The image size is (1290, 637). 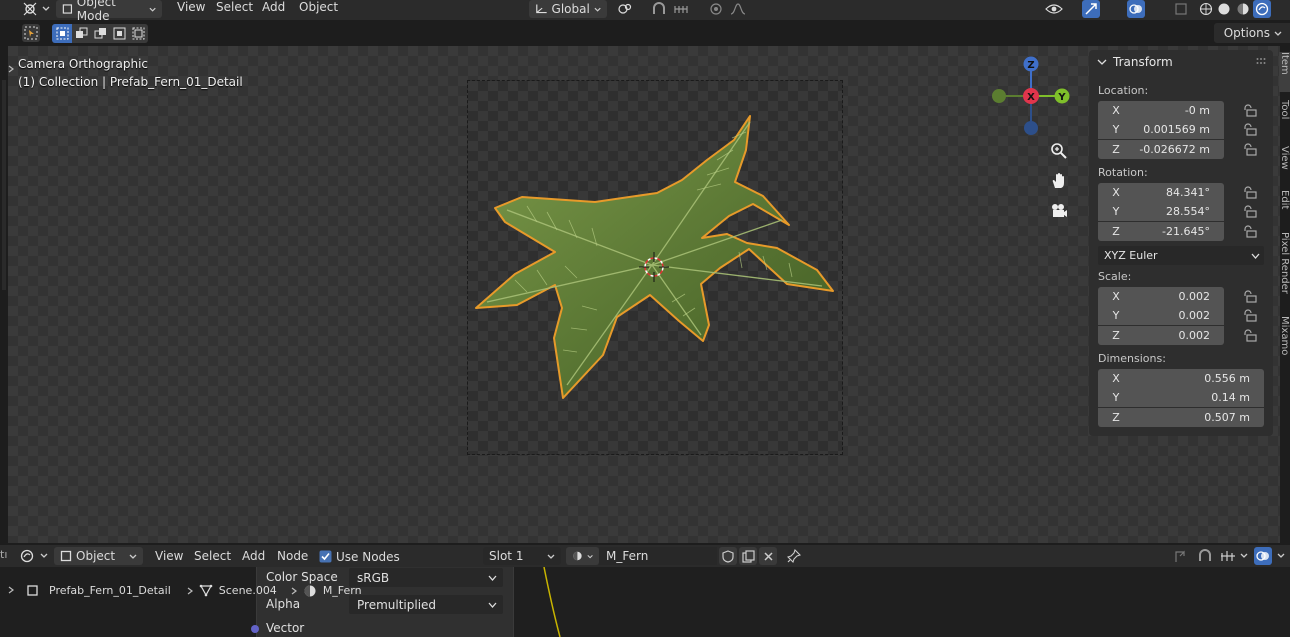 What do you see at coordinates (625, 9) in the screenshot?
I see `pivot-icon` at bounding box center [625, 9].